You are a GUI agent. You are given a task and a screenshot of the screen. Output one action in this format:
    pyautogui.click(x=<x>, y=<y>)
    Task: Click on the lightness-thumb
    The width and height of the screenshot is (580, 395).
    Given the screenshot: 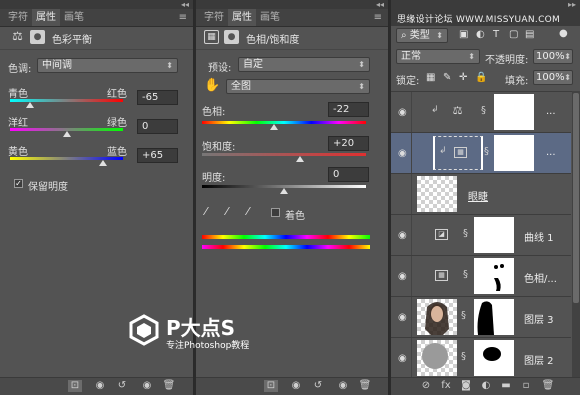 What is the action you would take?
    pyautogui.click(x=284, y=191)
    